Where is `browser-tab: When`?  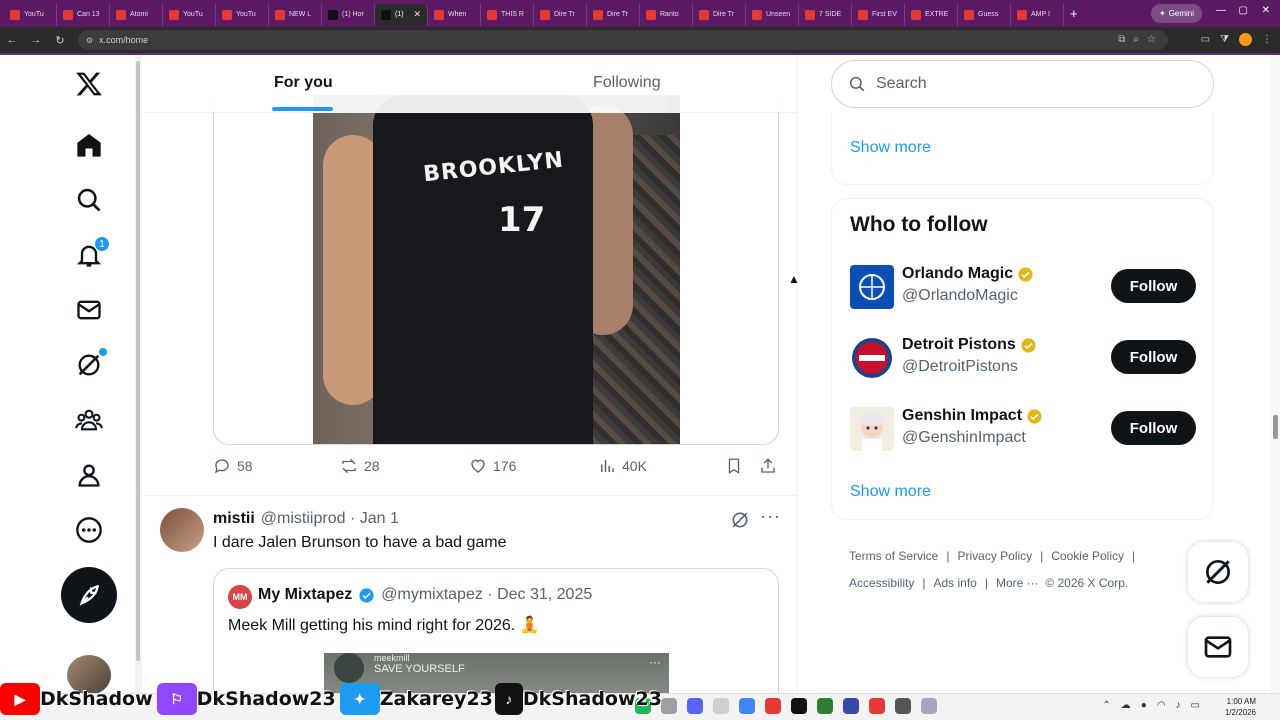 browser-tab: When is located at coordinates (454, 14).